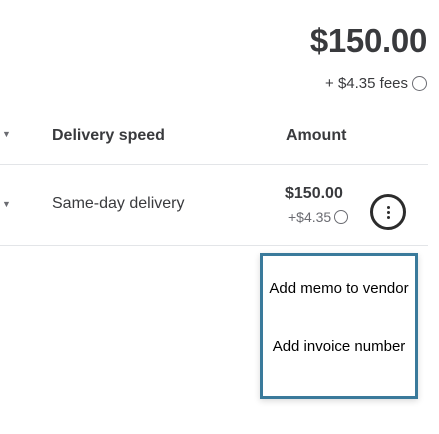  I want to click on fees-summary: + $4.35 fees, so click(376, 83).